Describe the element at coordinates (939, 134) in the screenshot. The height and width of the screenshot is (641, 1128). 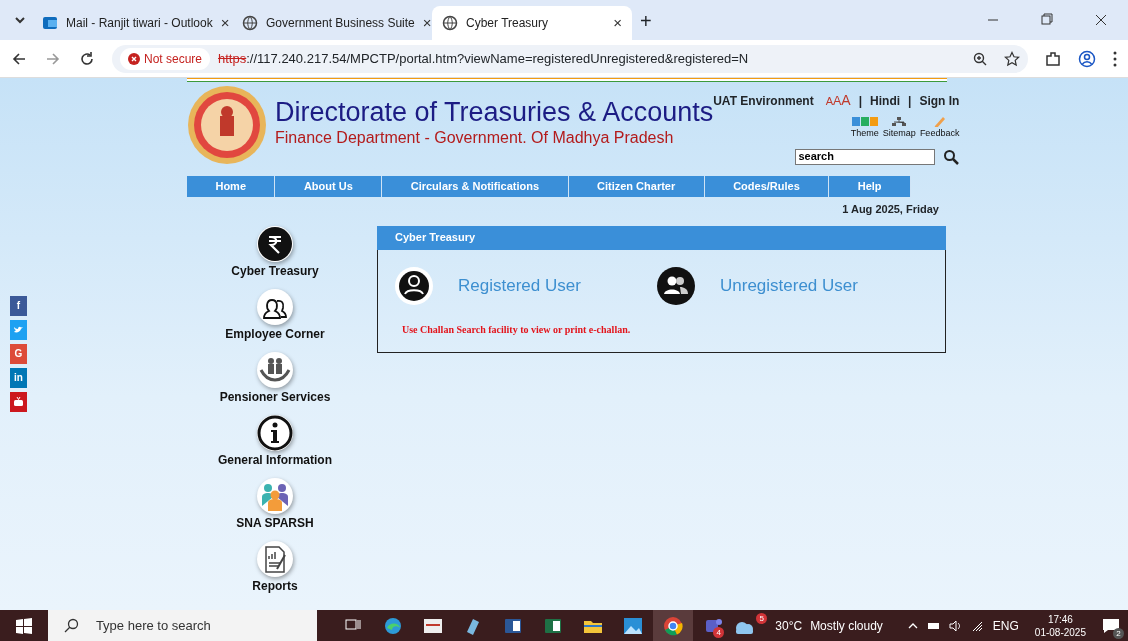
I see `feedback-link: Feedback` at that location.